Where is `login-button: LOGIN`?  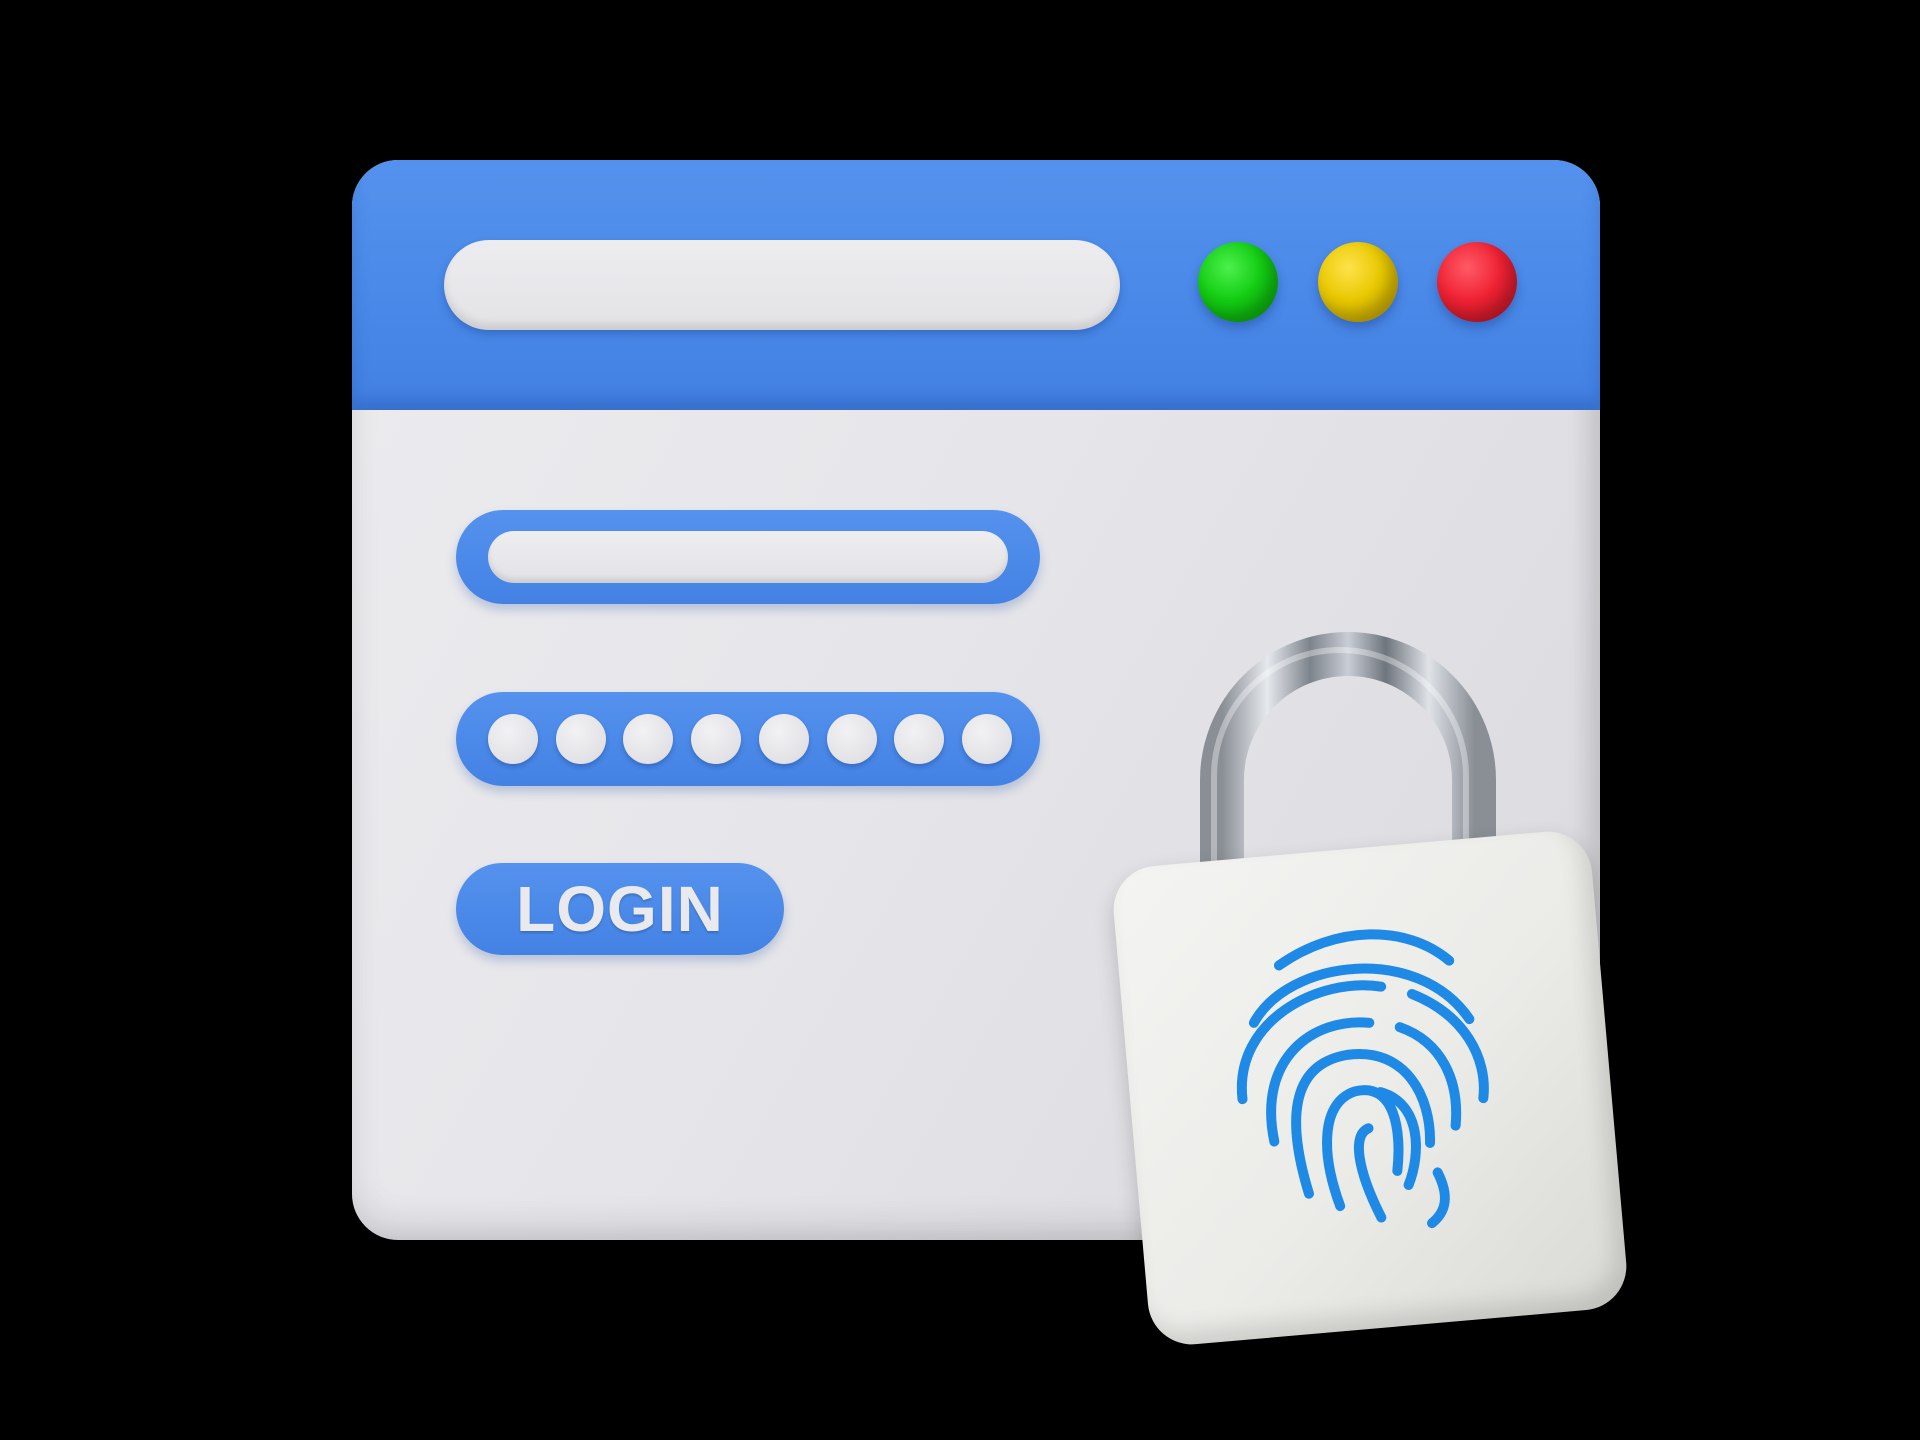
login-button: LOGIN is located at coordinates (620, 909).